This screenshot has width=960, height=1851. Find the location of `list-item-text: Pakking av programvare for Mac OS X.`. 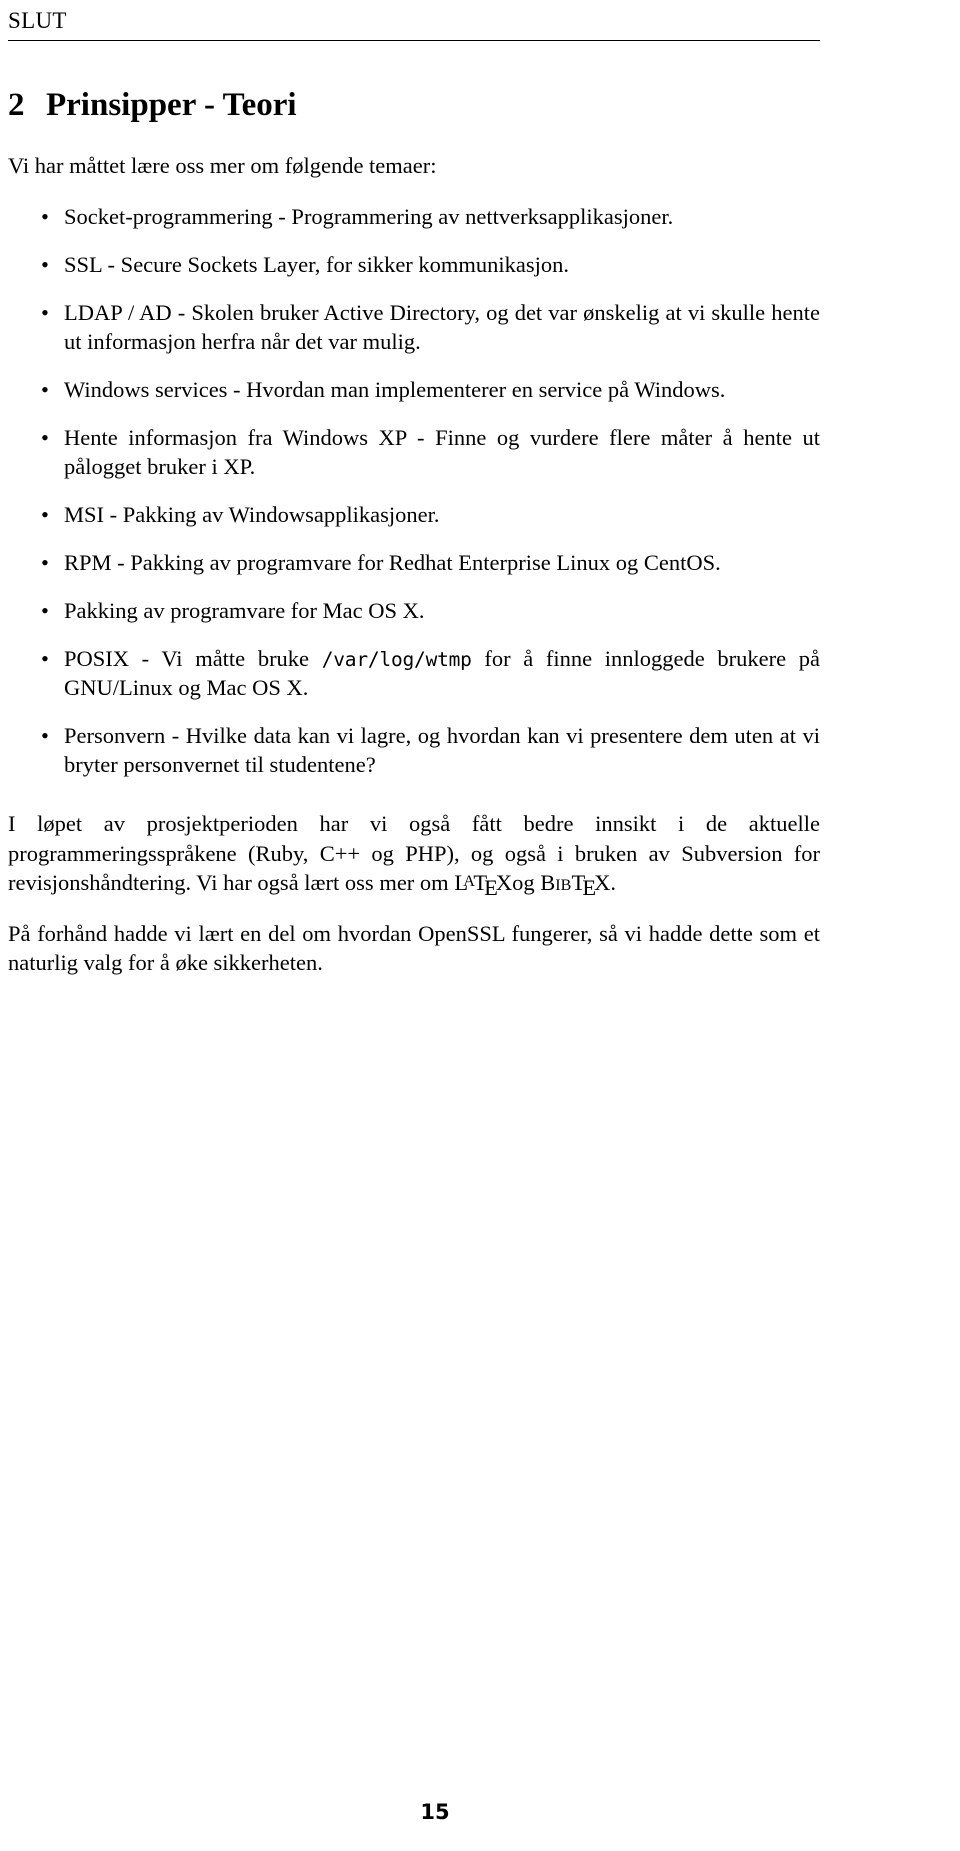

list-item-text: Pakking av programvare for Mac OS X. is located at coordinates (244, 611).